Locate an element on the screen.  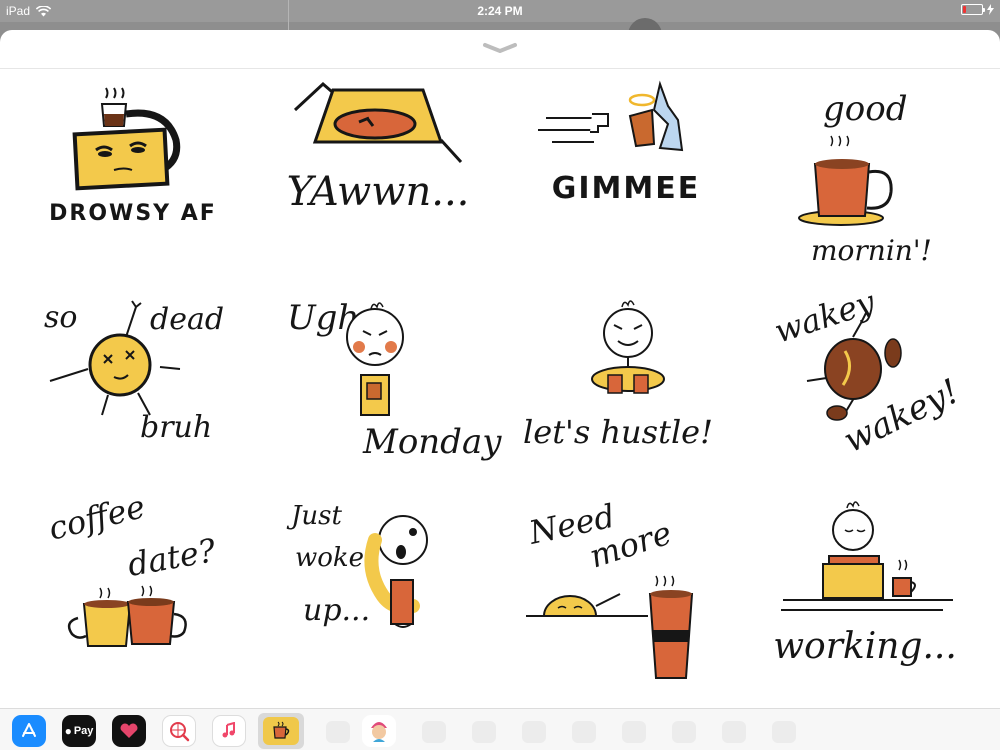
avatar-face-icon is located at coordinates (379, 732).